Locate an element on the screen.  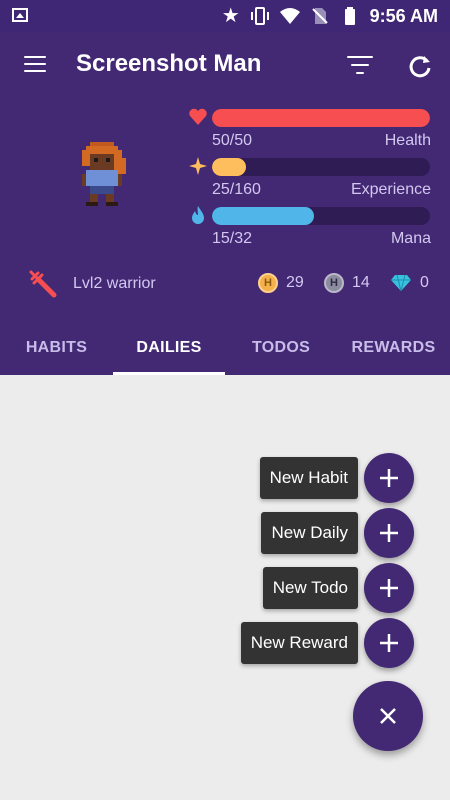
hourglass-amount: 14 is located at coordinates (361, 282).